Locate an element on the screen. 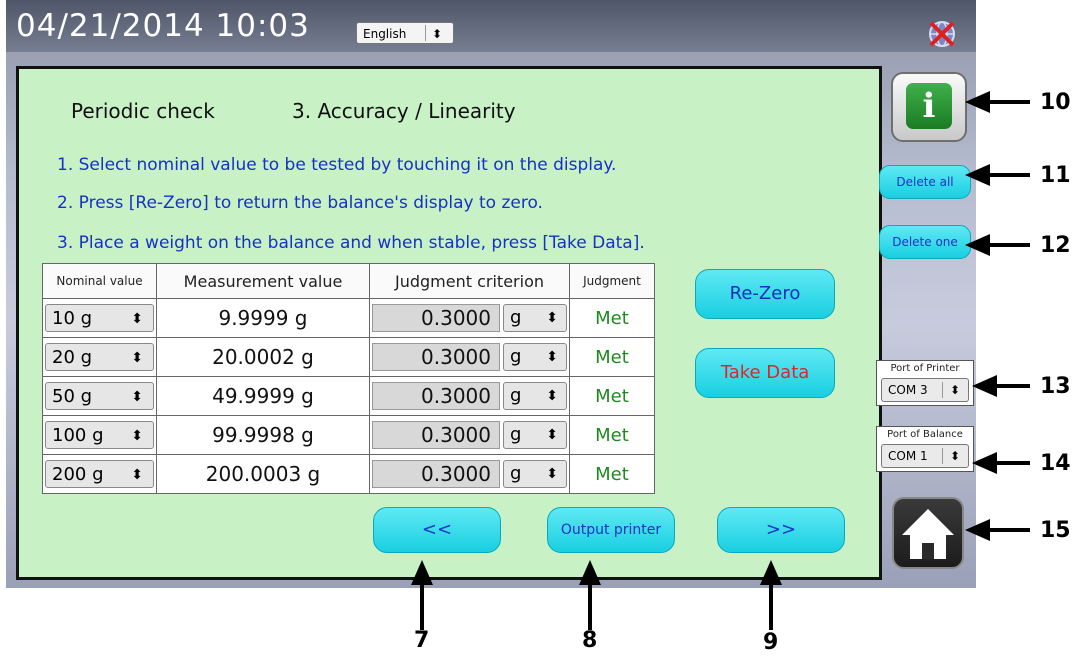  callout-label: 11 is located at coordinates (1055, 175).